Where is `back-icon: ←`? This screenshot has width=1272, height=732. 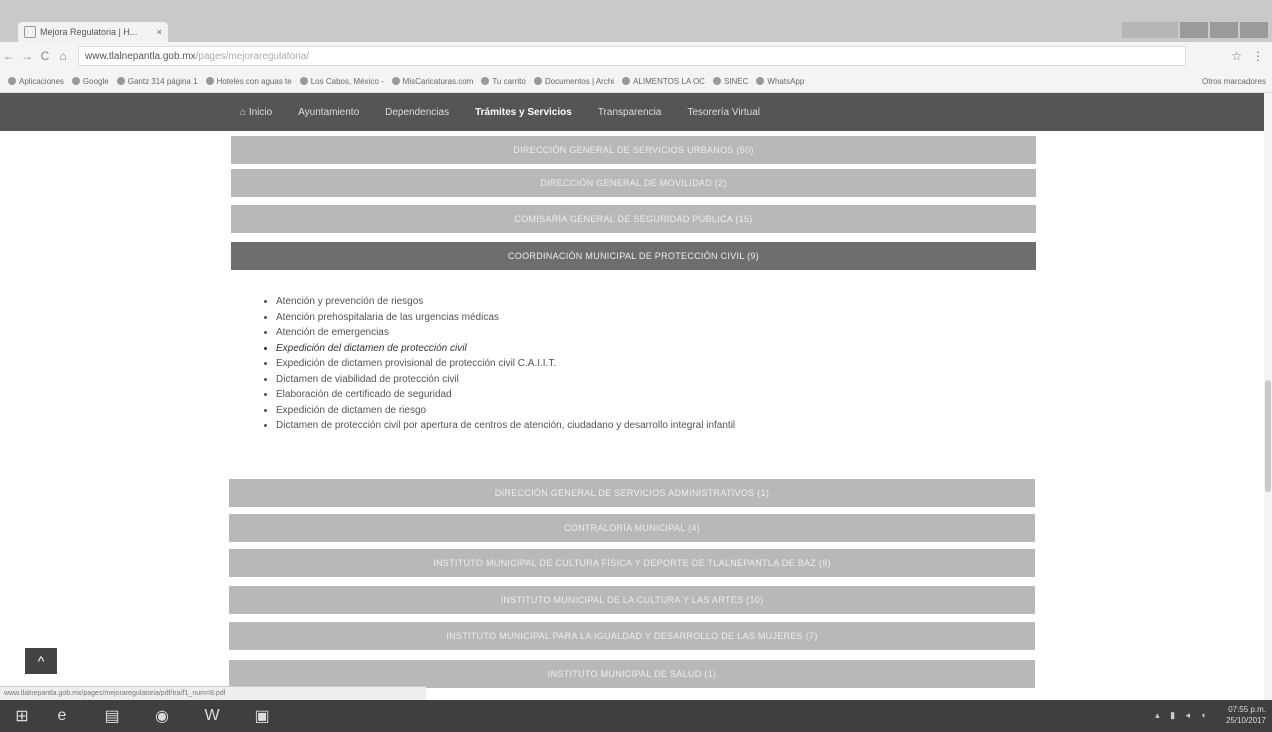 back-icon: ← is located at coordinates (9, 56).